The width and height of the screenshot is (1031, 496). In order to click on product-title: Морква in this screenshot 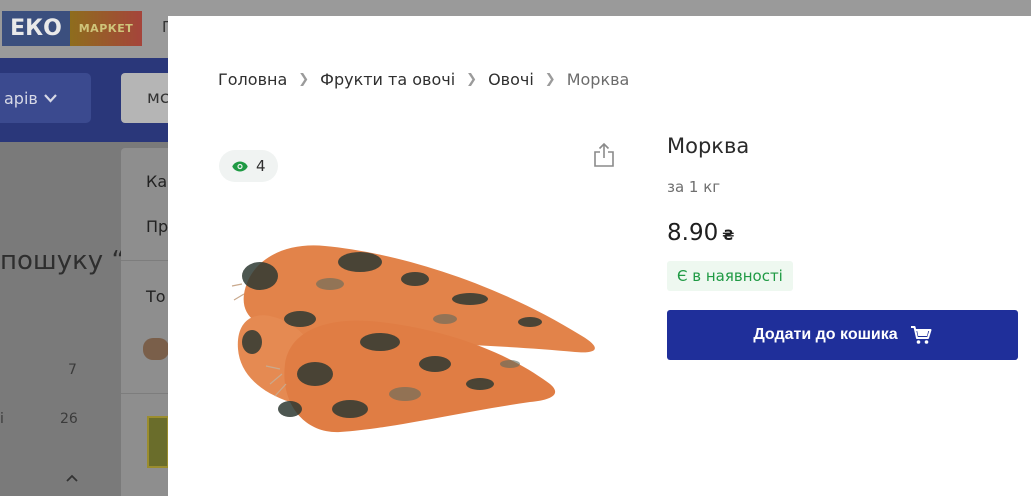, I will do `click(708, 146)`.